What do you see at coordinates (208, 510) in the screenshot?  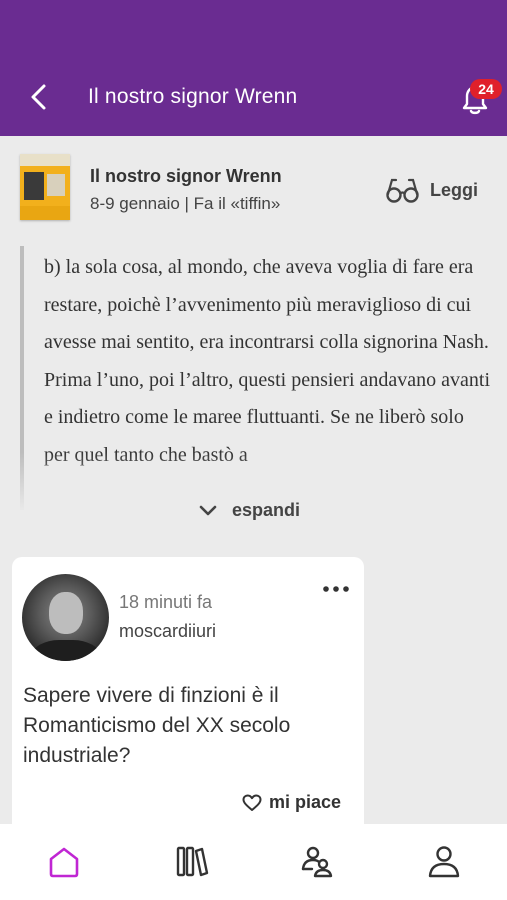 I see `chevron-down-icon` at bounding box center [208, 510].